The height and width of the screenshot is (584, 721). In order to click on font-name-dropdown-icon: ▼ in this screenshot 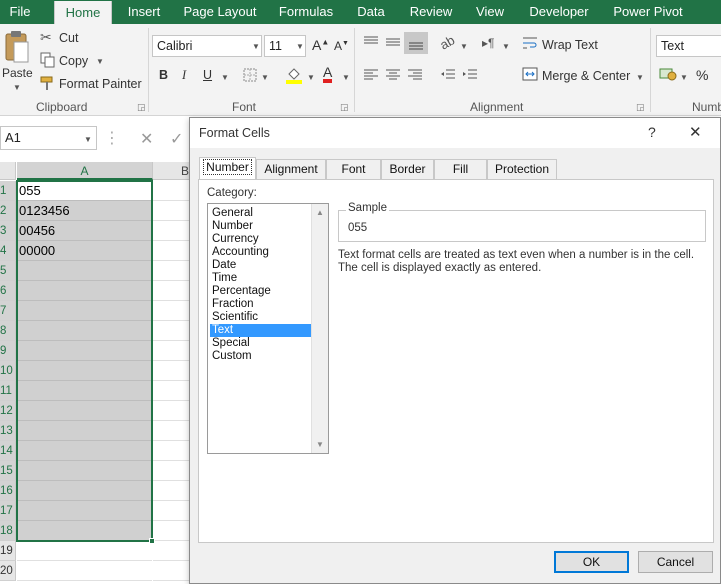, I will do `click(256, 46)`.